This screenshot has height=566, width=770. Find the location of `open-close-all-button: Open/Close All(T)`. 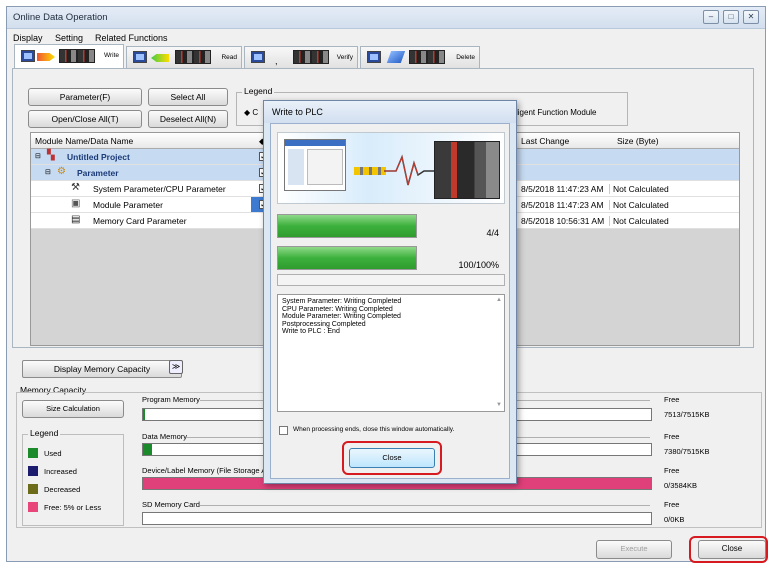

open-close-all-button: Open/Close All(T) is located at coordinates (85, 119).